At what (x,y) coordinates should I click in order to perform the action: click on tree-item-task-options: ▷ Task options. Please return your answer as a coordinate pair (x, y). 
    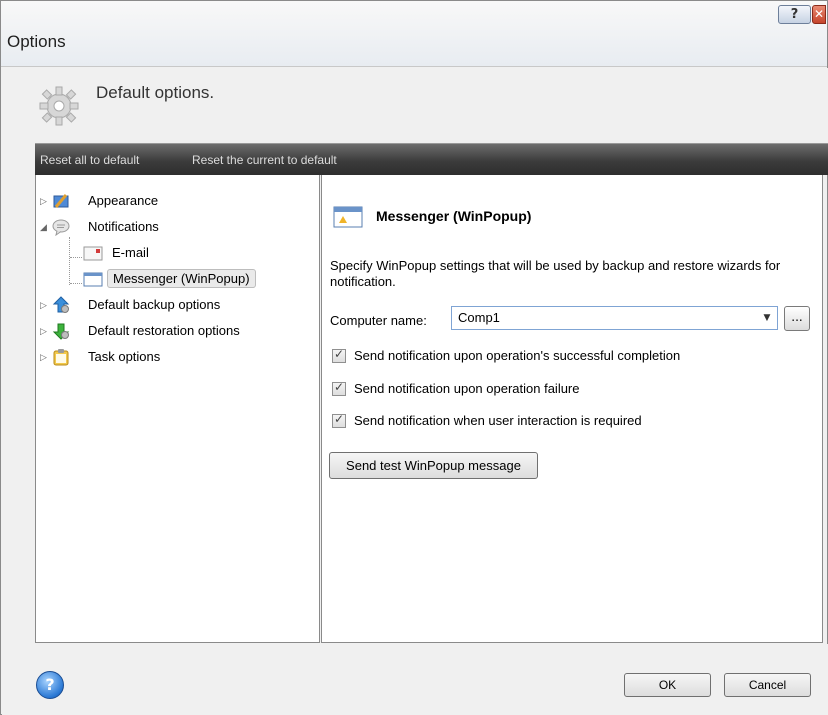
    Looking at the image, I should click on (170, 358).